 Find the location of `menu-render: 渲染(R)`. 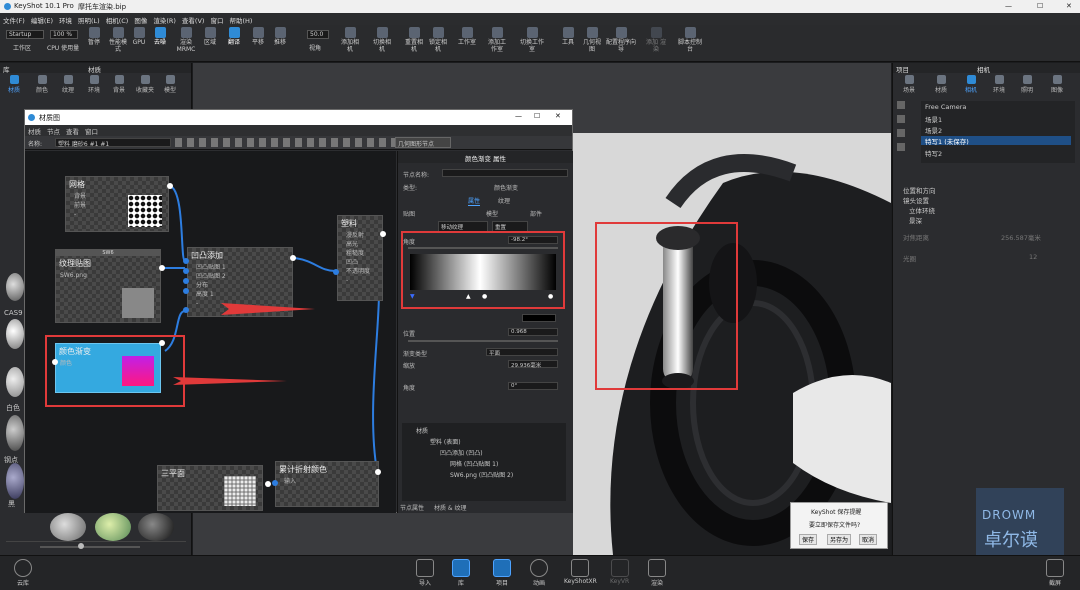

menu-render: 渲染(R) is located at coordinates (164, 19).